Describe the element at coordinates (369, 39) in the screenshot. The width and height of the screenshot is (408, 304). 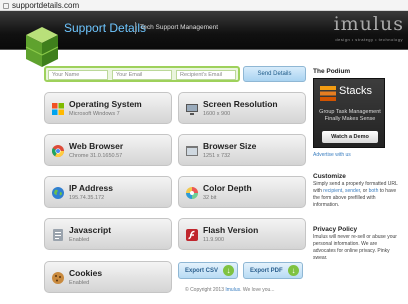
I see `imulus-tagline: design • strategy • technology` at that location.